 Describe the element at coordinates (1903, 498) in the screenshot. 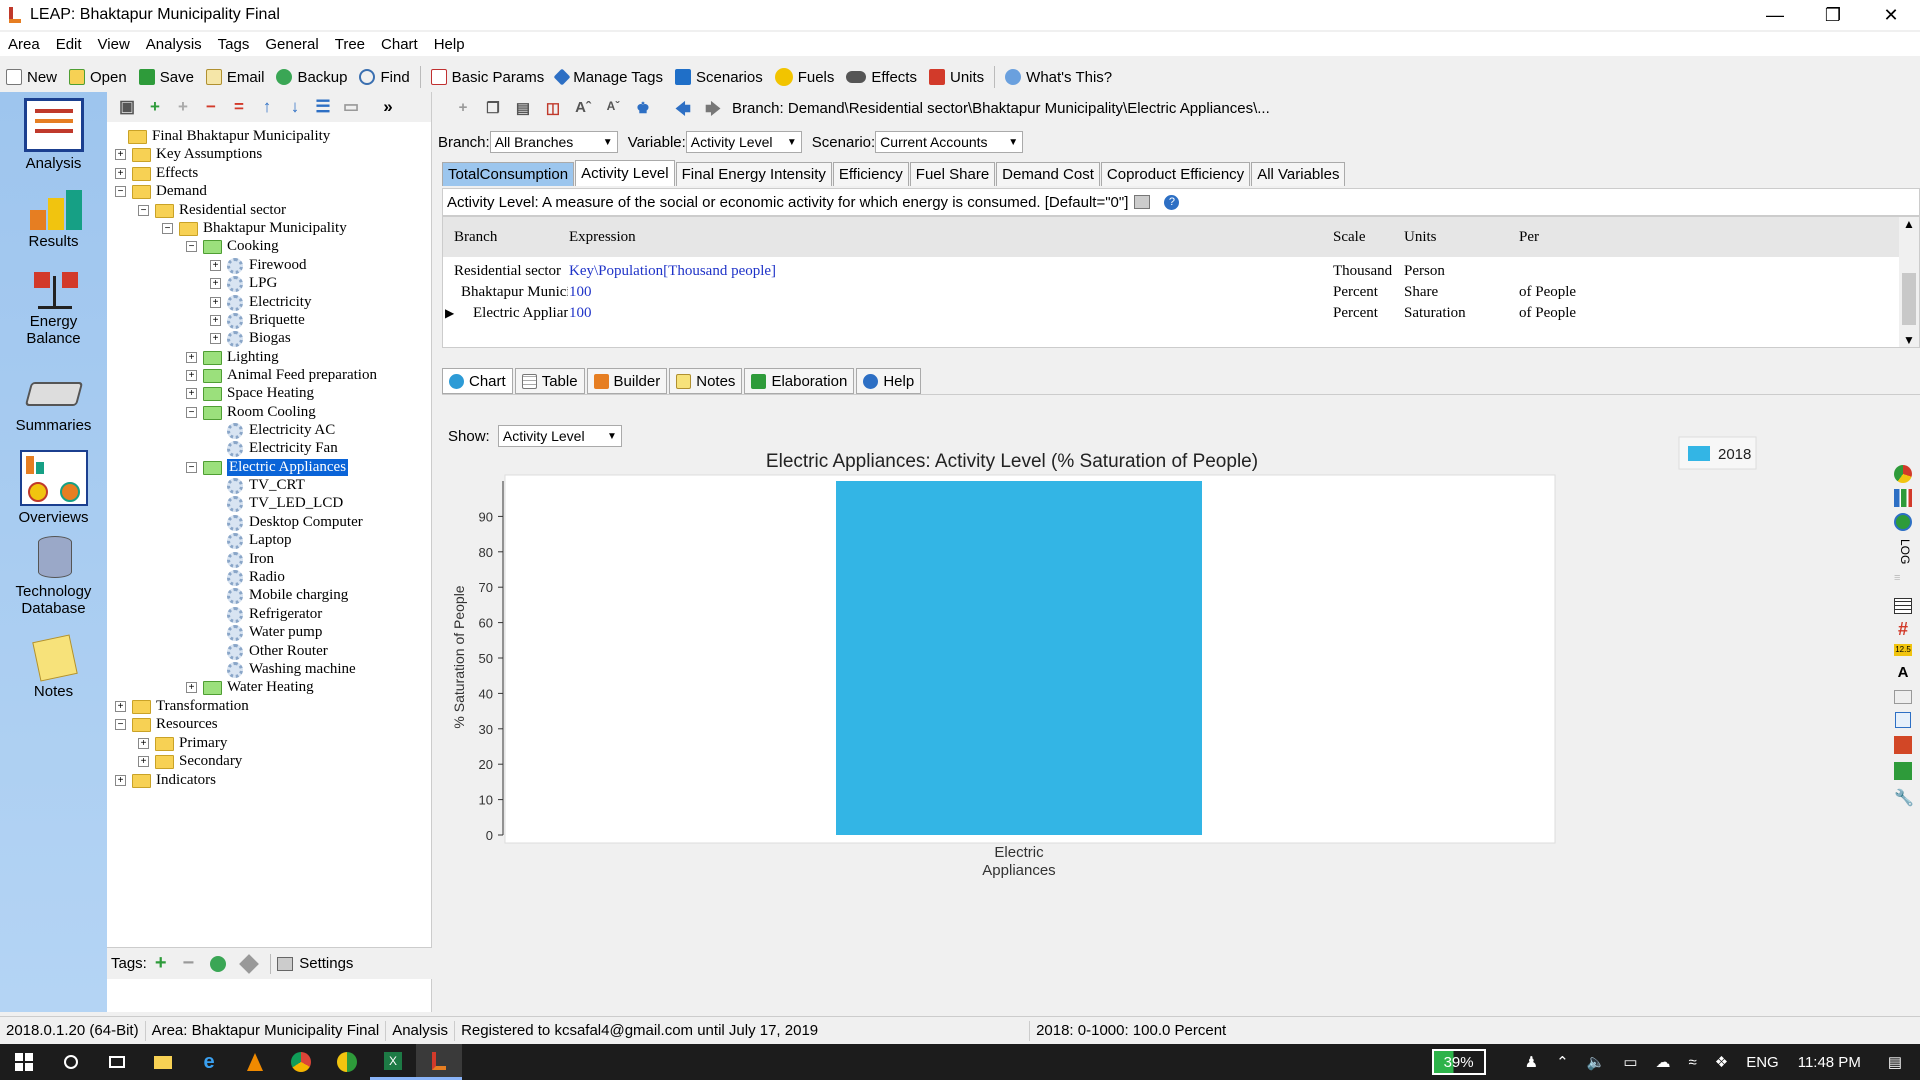

I see `stacked-bar-icon` at that location.